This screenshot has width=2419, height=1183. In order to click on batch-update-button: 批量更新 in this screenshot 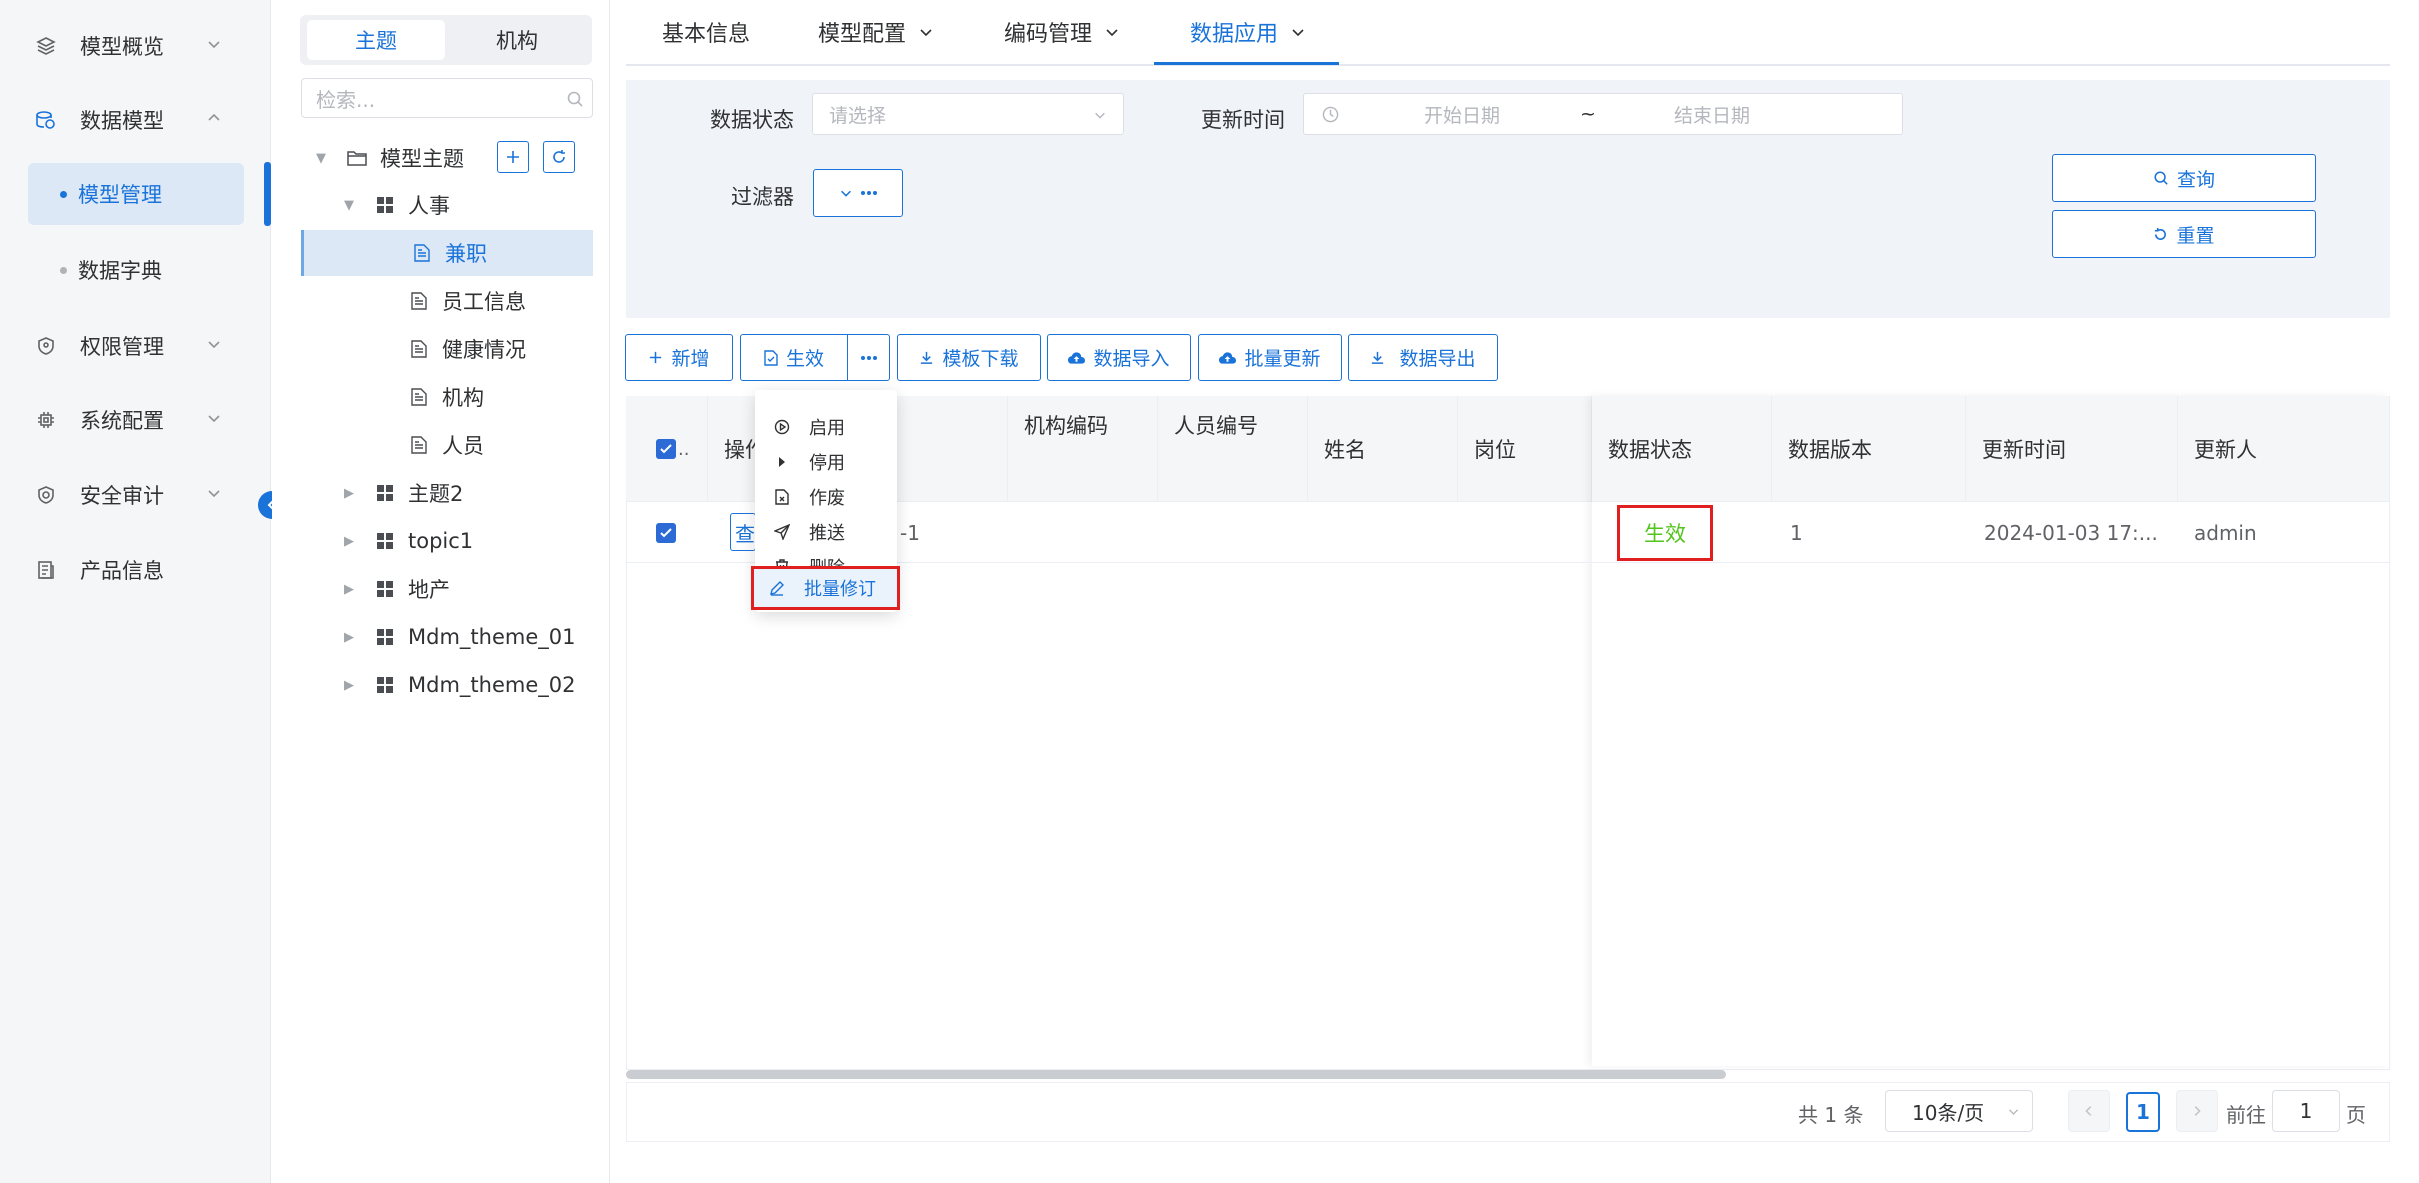, I will do `click(1270, 357)`.